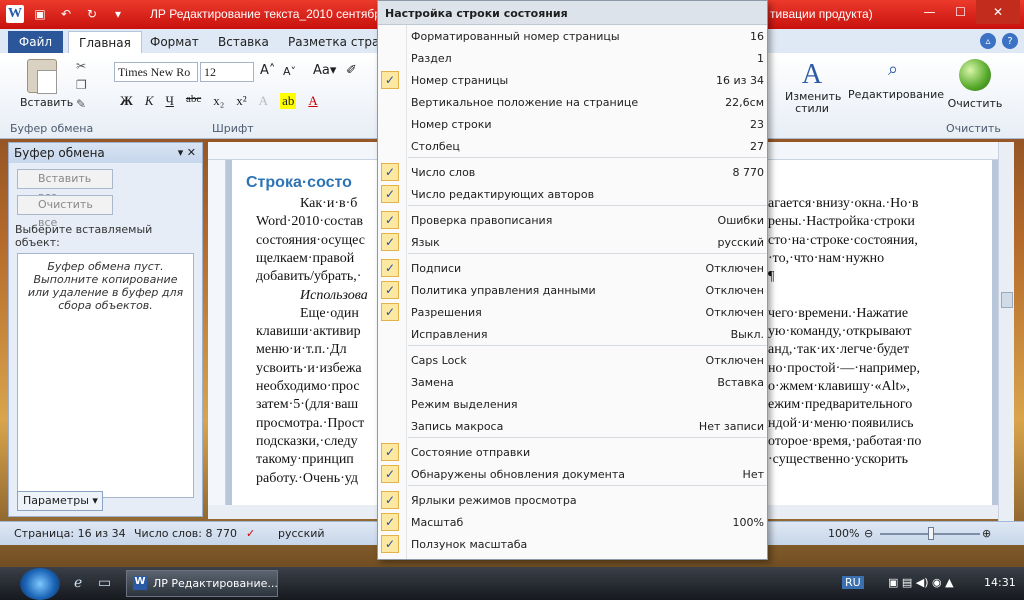 The image size is (1024, 600). What do you see at coordinates (868, 533) in the screenshot?
I see `zoom-out-icon: ⊖` at bounding box center [868, 533].